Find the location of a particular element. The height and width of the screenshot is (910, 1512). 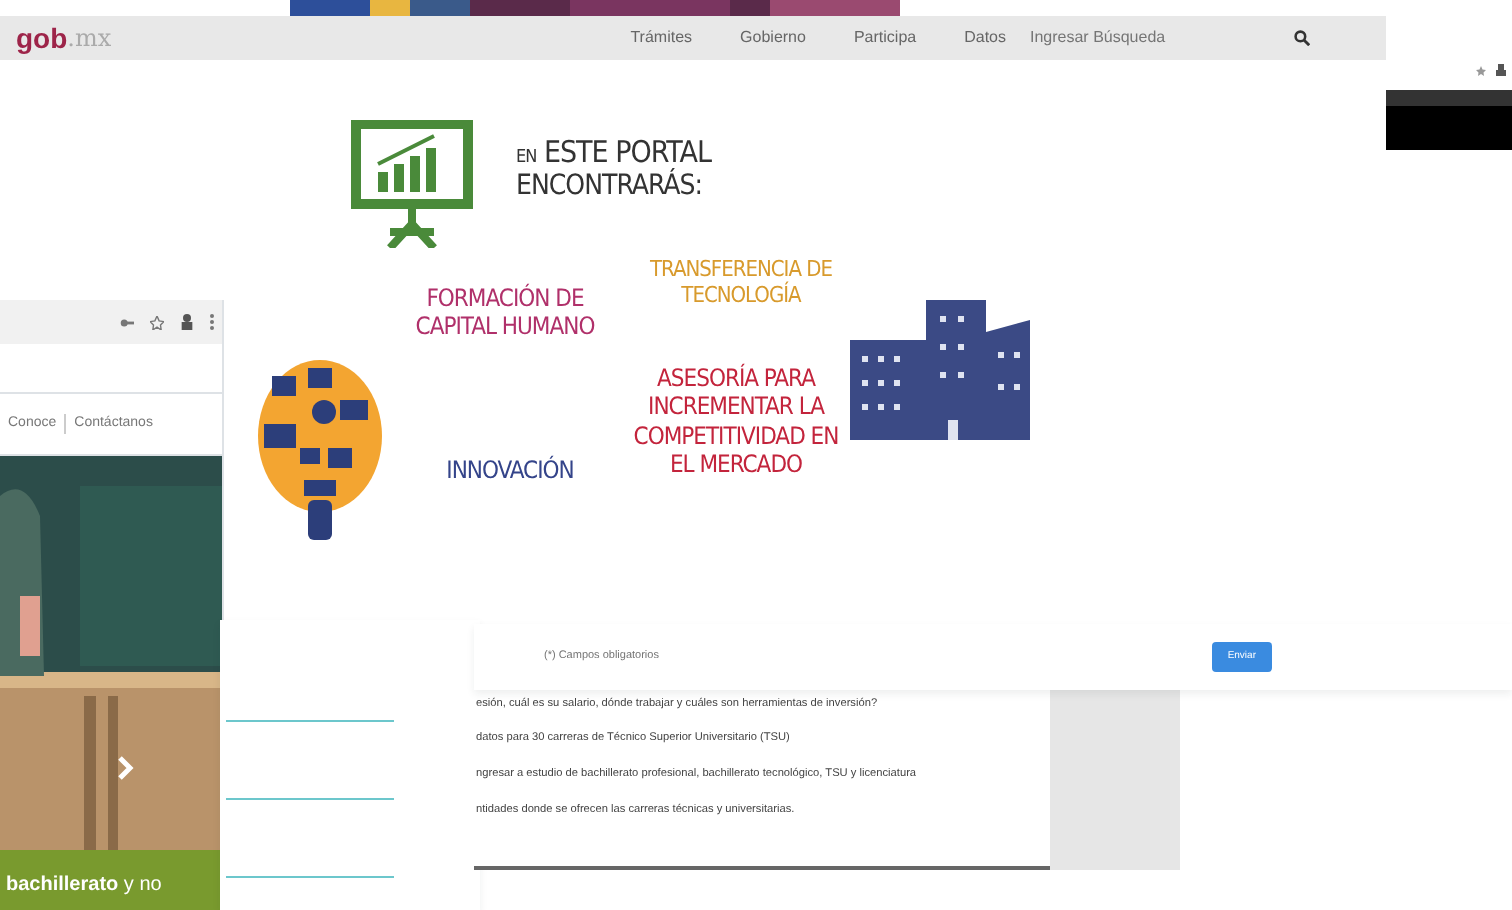

poster-heading: ASESORÍA PARA INCREMENTAR LA COMPETITIVIDAD EN EL MERCADO is located at coordinates (736, 422).